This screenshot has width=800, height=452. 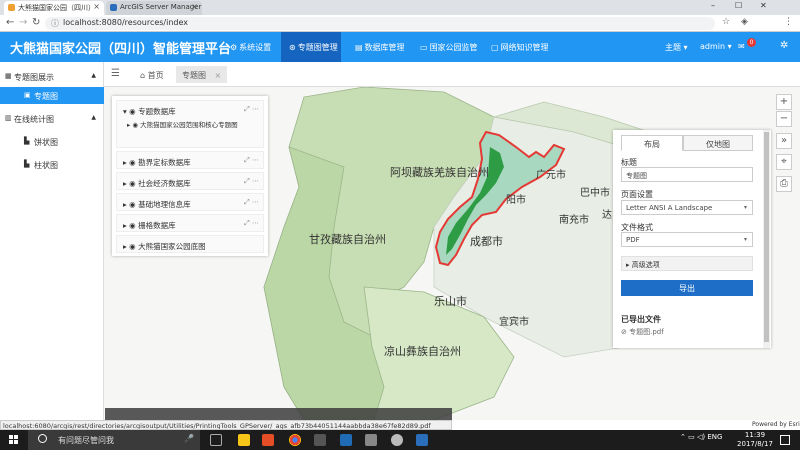 What do you see at coordinates (380, 23) in the screenshot?
I see `url-field: ⓘ localhost:8080/resources/index` at bounding box center [380, 23].